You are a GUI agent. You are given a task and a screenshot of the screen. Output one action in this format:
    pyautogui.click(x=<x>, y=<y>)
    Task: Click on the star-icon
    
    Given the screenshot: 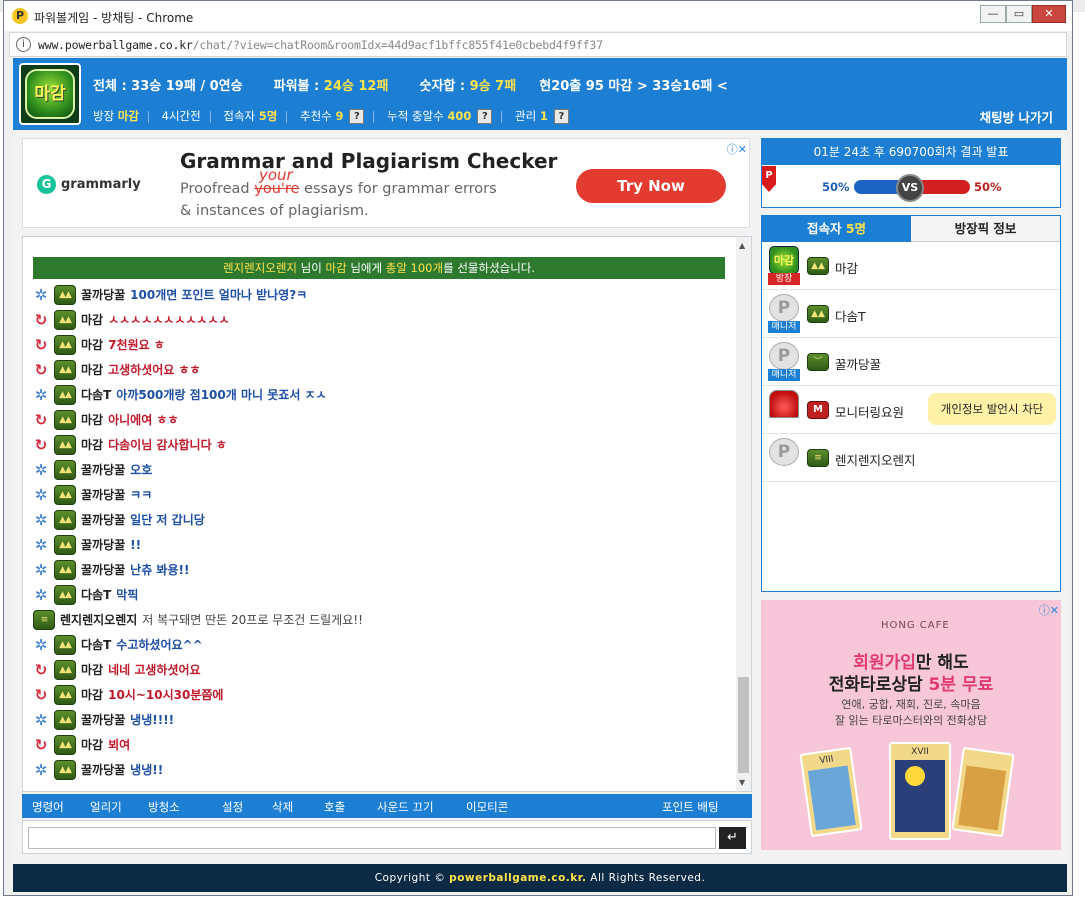 What is the action you would take?
    pyautogui.click(x=915, y=776)
    